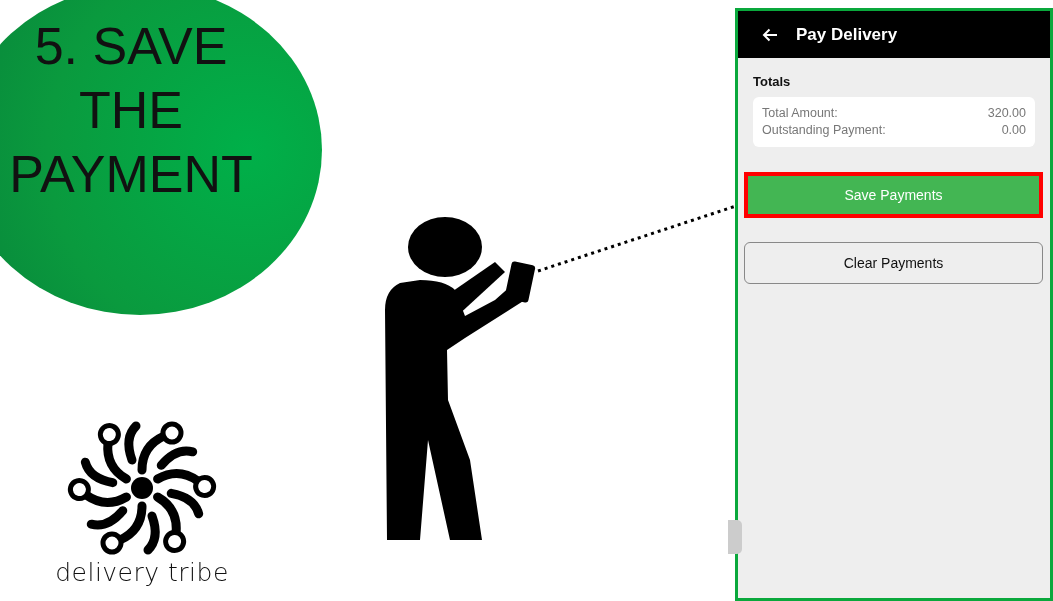  I want to click on slide-heading: 5. SAVE THE PAYMENT, so click(131, 110).